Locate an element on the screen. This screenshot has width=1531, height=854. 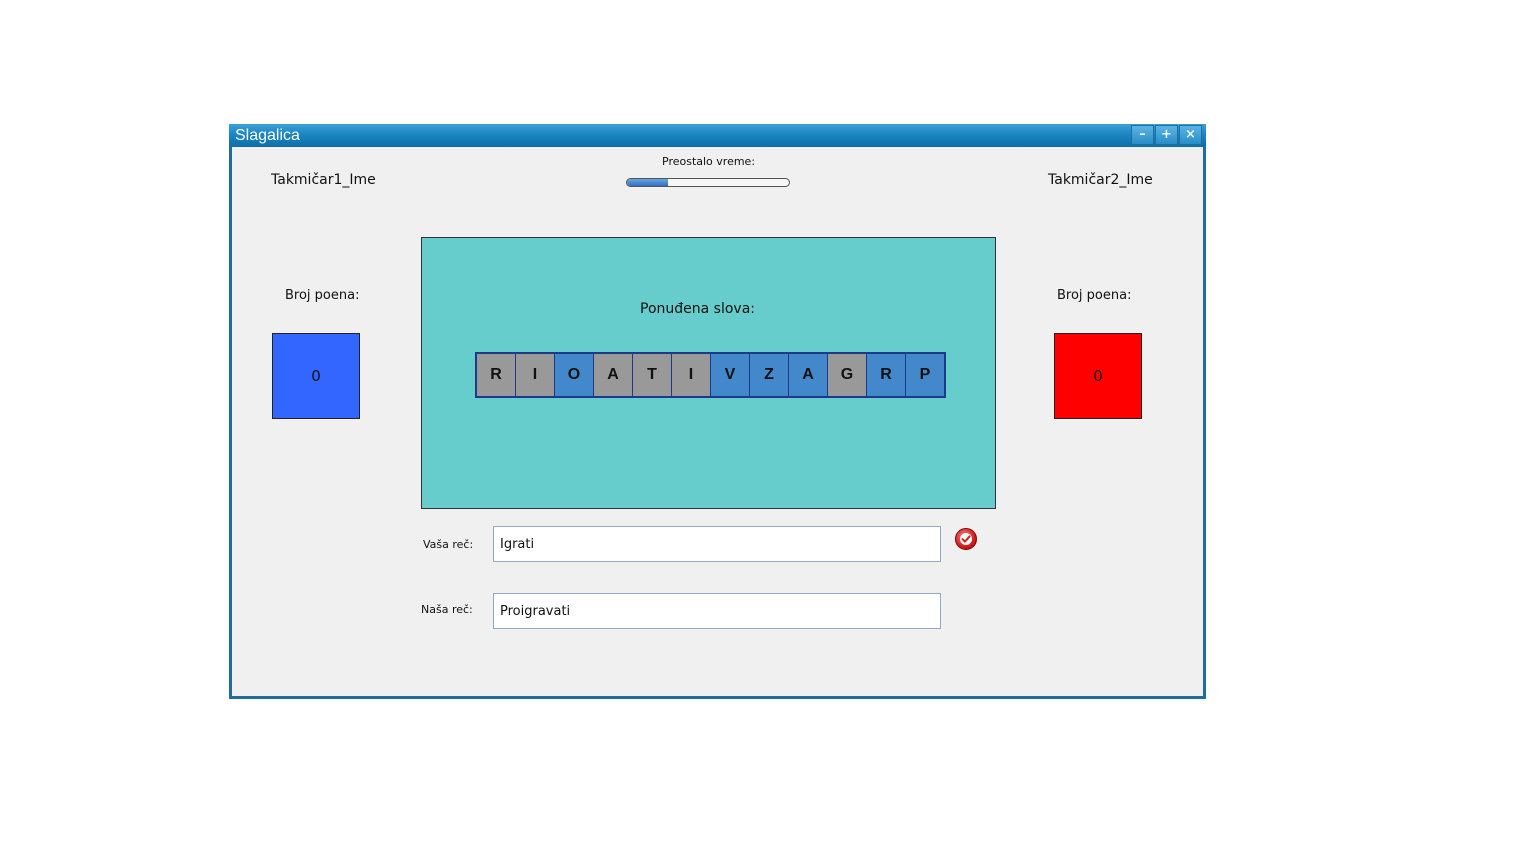
letter-tile: O is located at coordinates (574, 375).